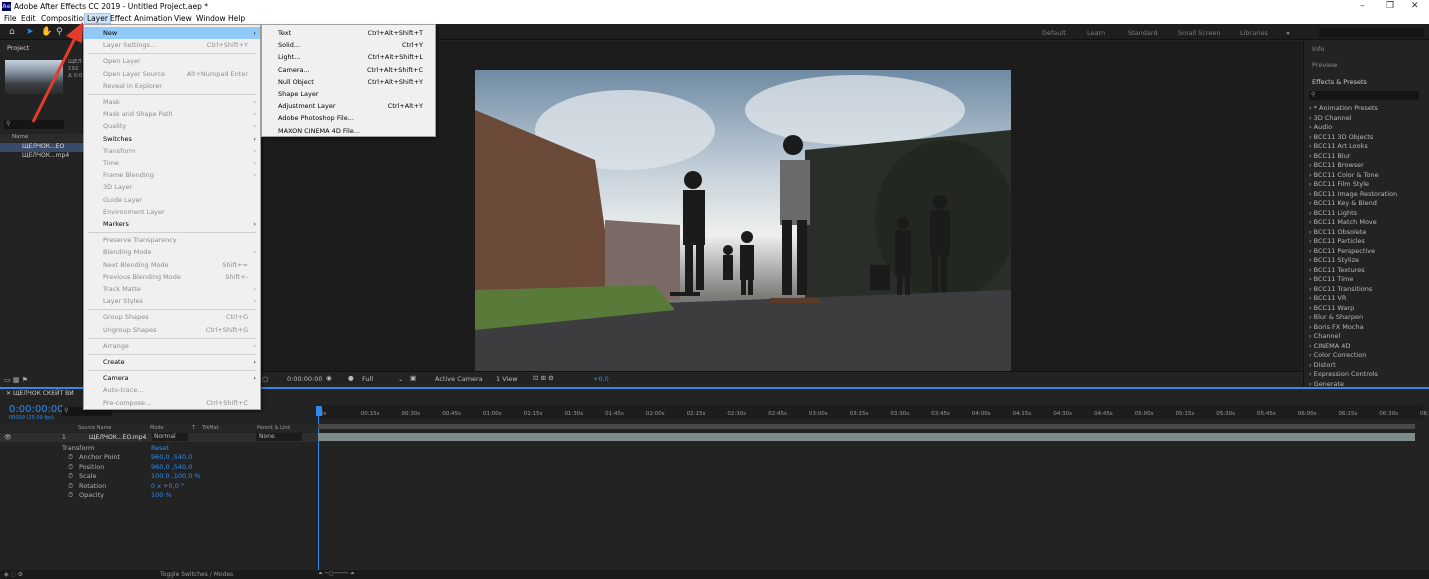 This screenshot has height=579, width=1429. Describe the element at coordinates (348, 45) in the screenshot. I see `new-menu-item: Solid... Ctrl+Y` at that location.